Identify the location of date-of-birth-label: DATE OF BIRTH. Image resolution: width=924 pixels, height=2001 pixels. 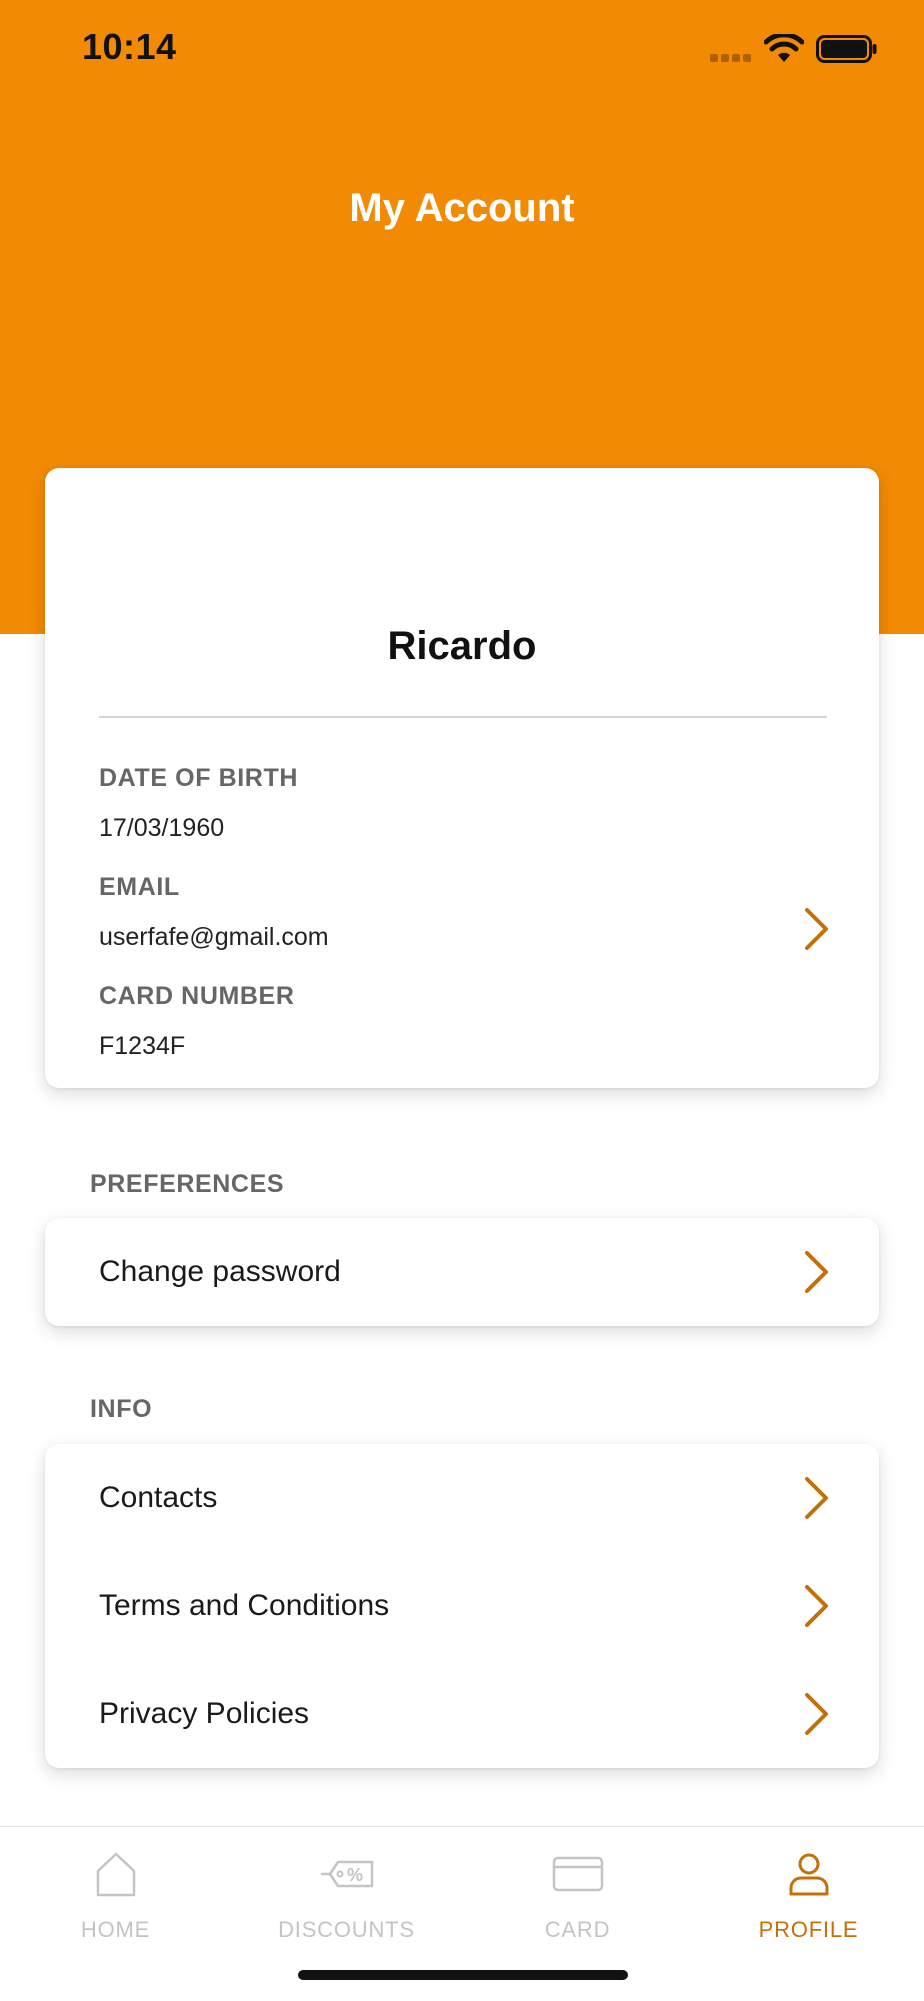
(198, 778).